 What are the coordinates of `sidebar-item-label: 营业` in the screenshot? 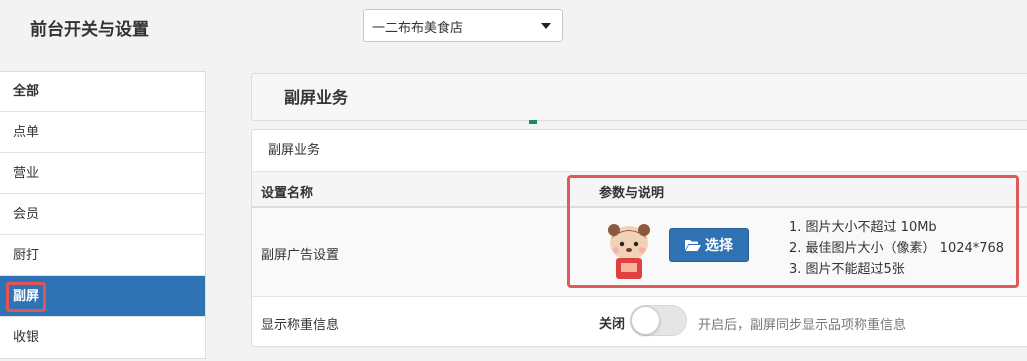 It's located at (26, 173).